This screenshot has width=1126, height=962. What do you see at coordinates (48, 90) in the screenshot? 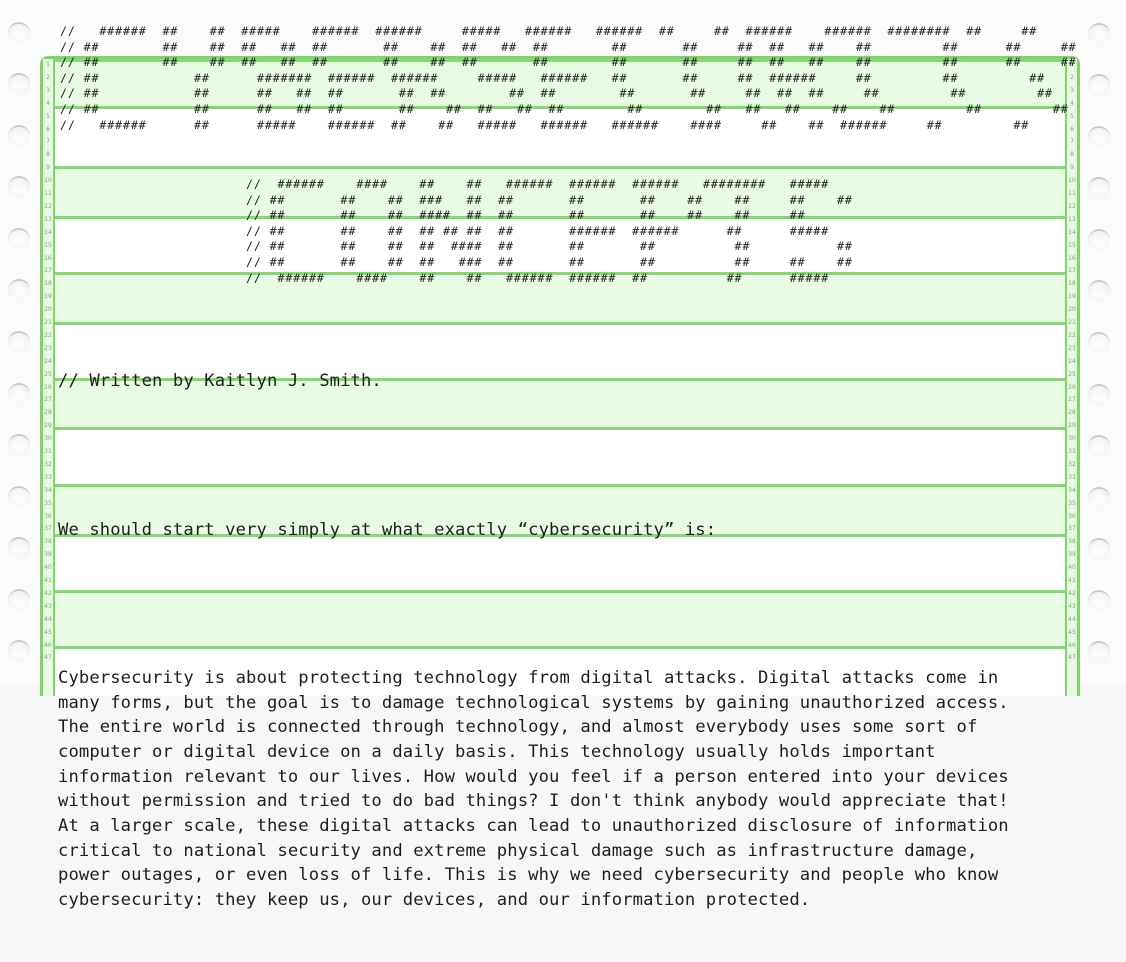
I see `line-number: 3` at bounding box center [48, 90].